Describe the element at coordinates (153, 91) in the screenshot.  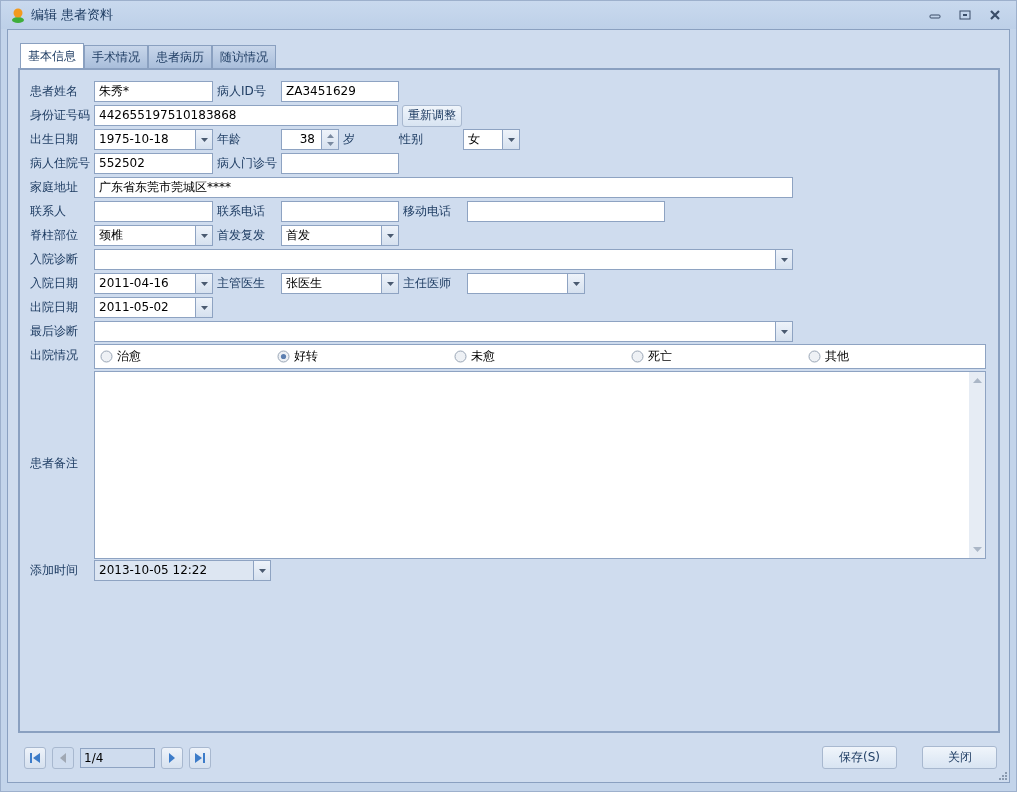
I see `text-field: 朱秀*` at that location.